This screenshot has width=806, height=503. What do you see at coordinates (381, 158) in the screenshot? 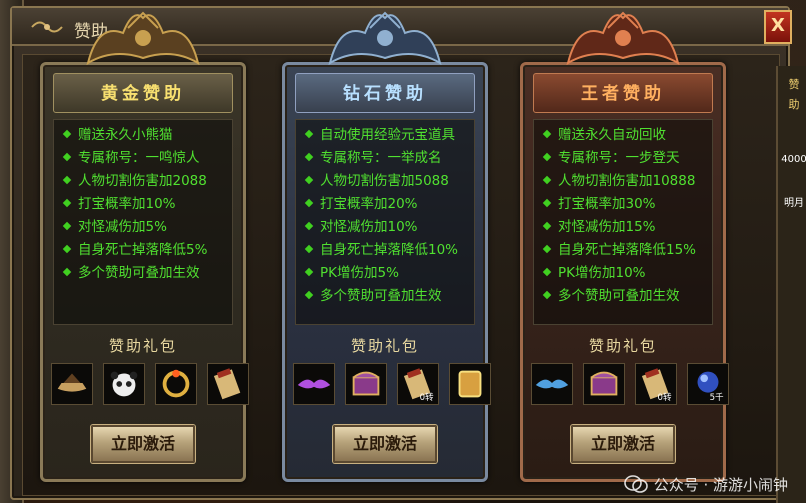
I see `benefit-text: 专属称号：一举成名` at bounding box center [381, 158].